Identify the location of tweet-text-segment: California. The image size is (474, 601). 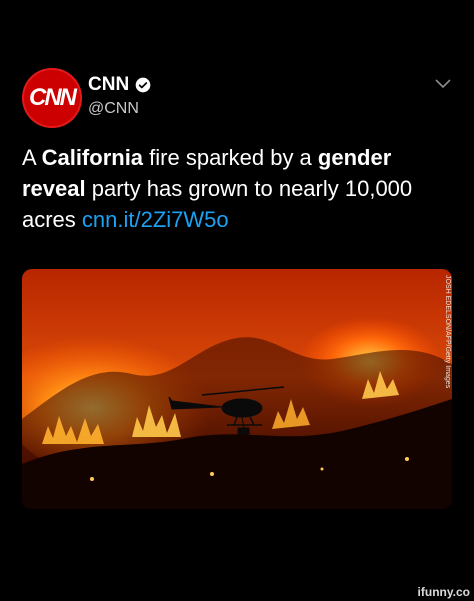
(92, 157).